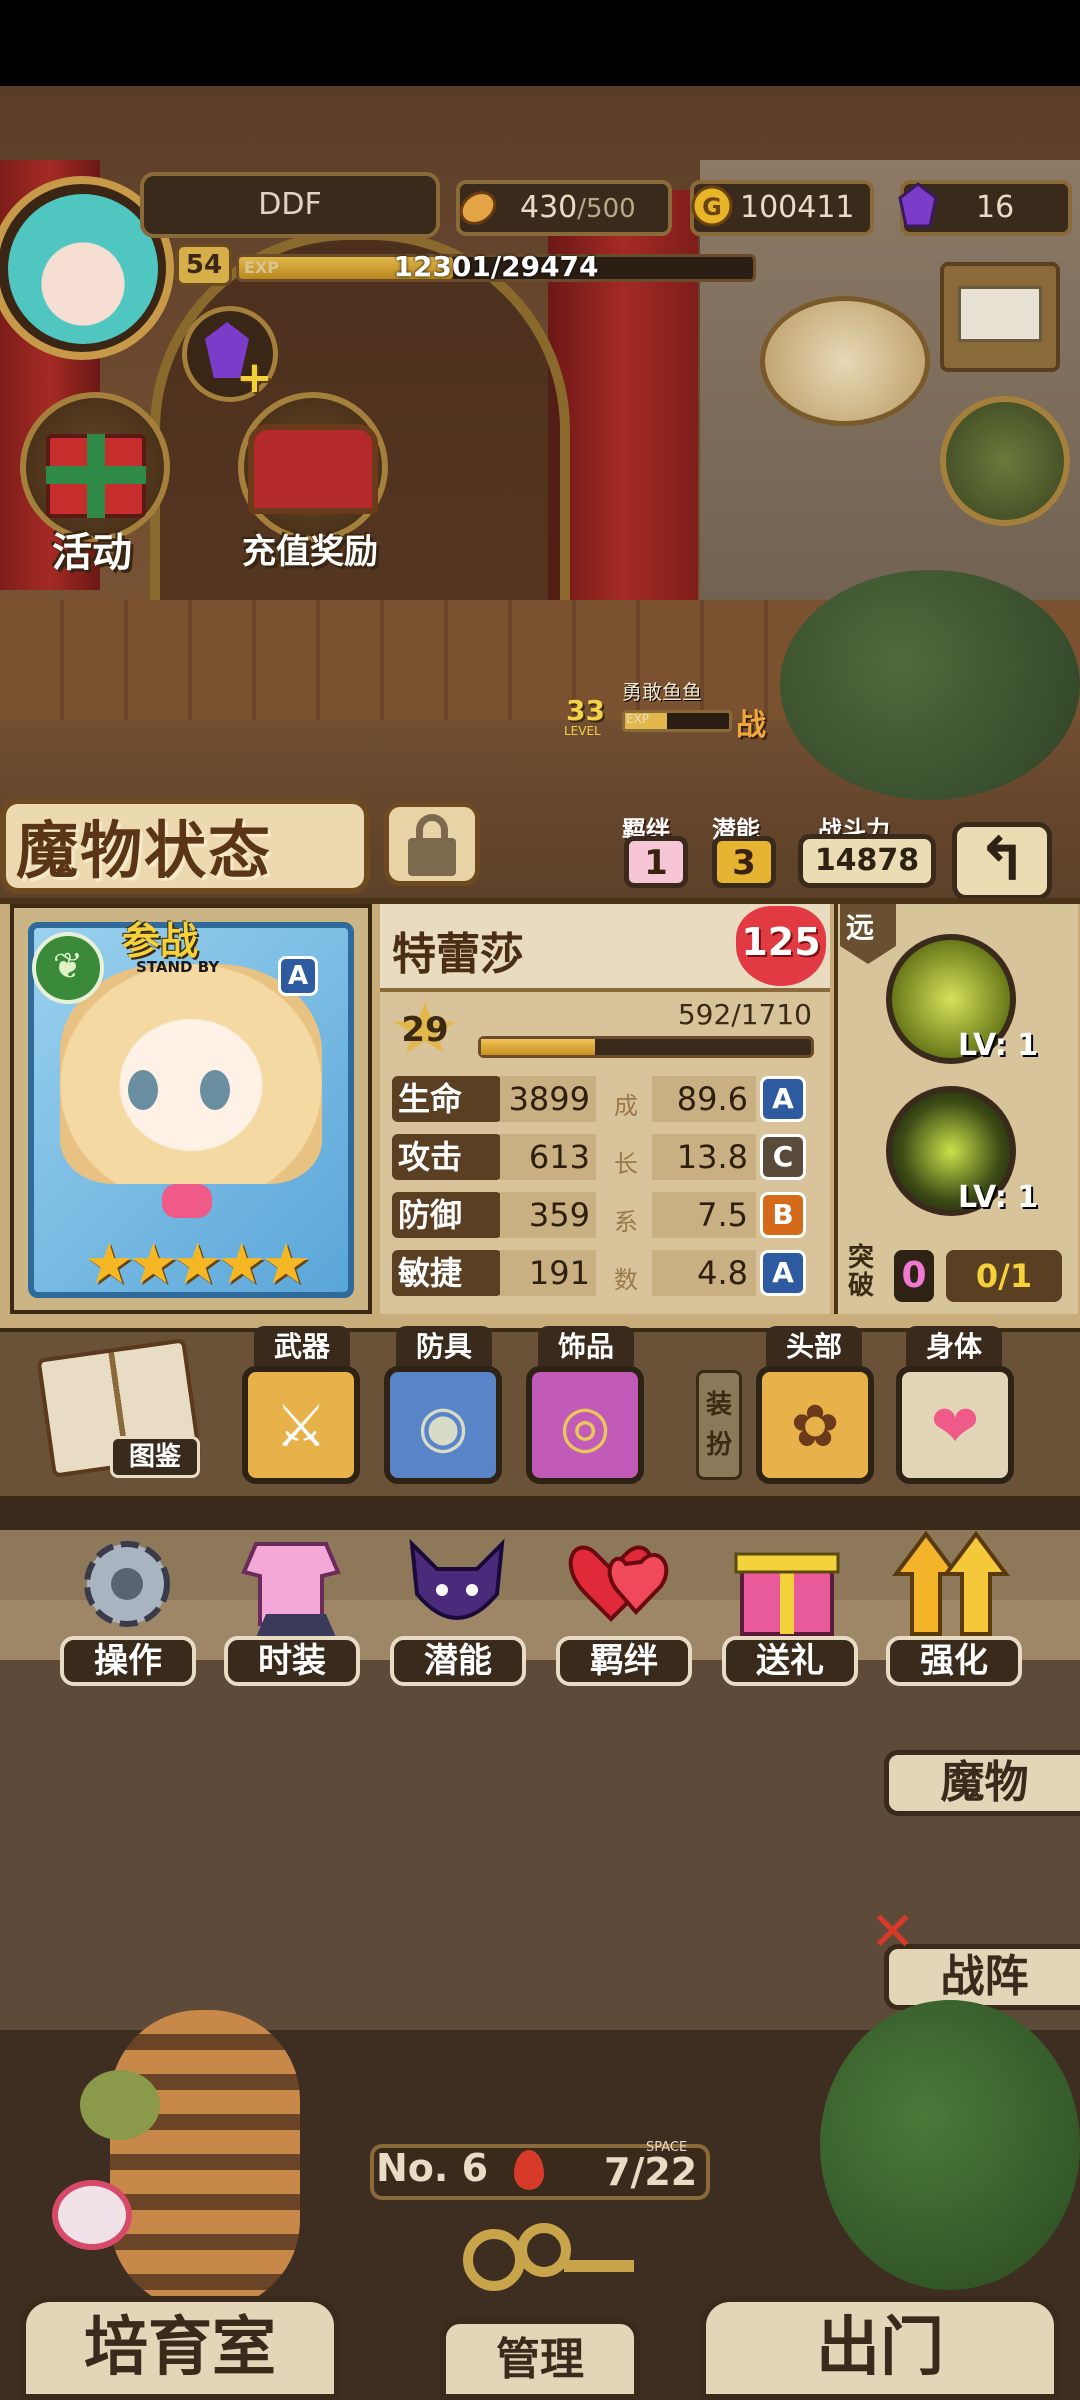  Describe the element at coordinates (893, 1931) in the screenshot. I see `crossed-swords-icon: ✕` at that location.